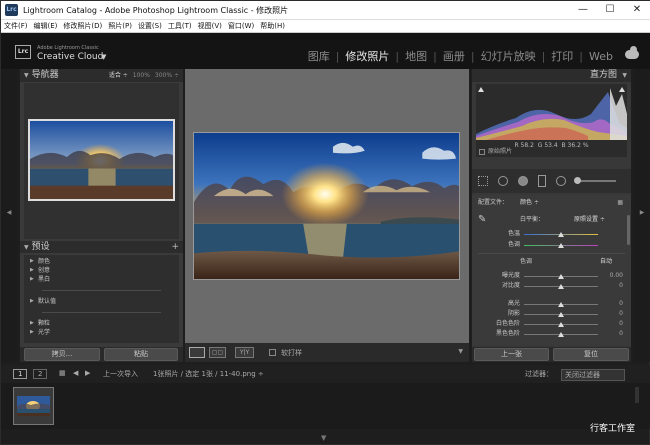 Image resolution: width=650 pixels, height=445 pixels. Describe the element at coordinates (46, 26) in the screenshot. I see `menu-edit: 编辑(E)` at that location.